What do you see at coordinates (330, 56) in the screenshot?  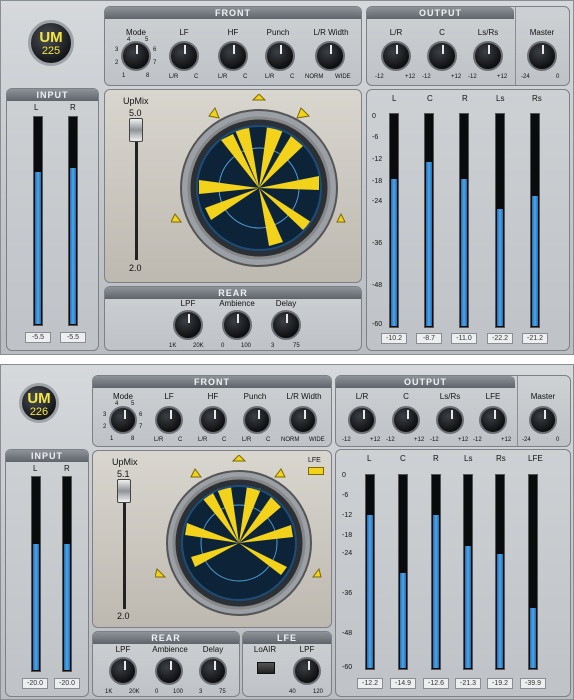 I see `lr-width-knob` at bounding box center [330, 56].